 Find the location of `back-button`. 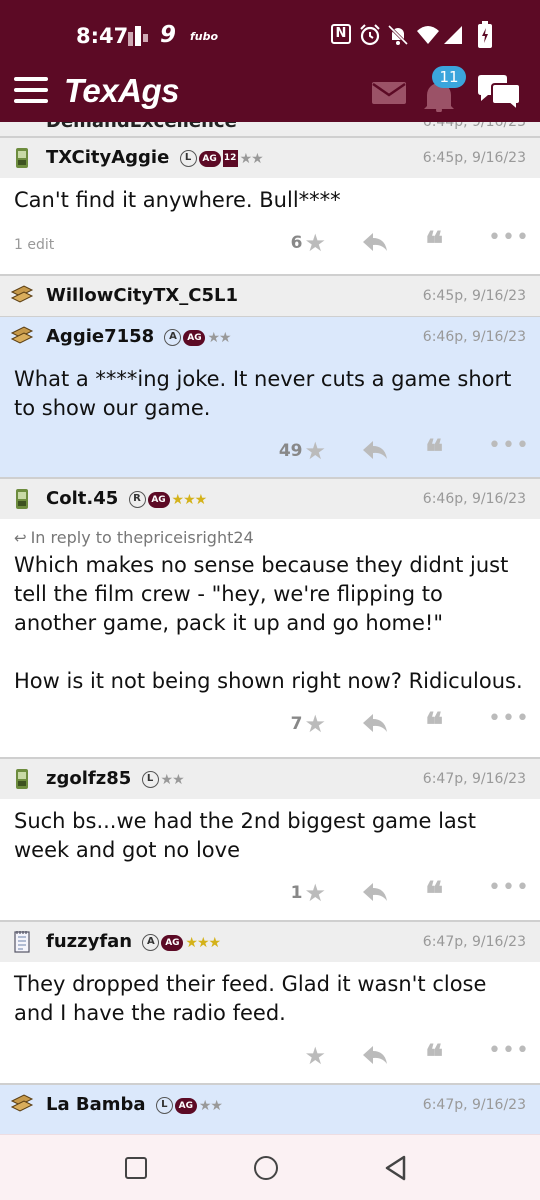

back-button is located at coordinates (396, 1168).